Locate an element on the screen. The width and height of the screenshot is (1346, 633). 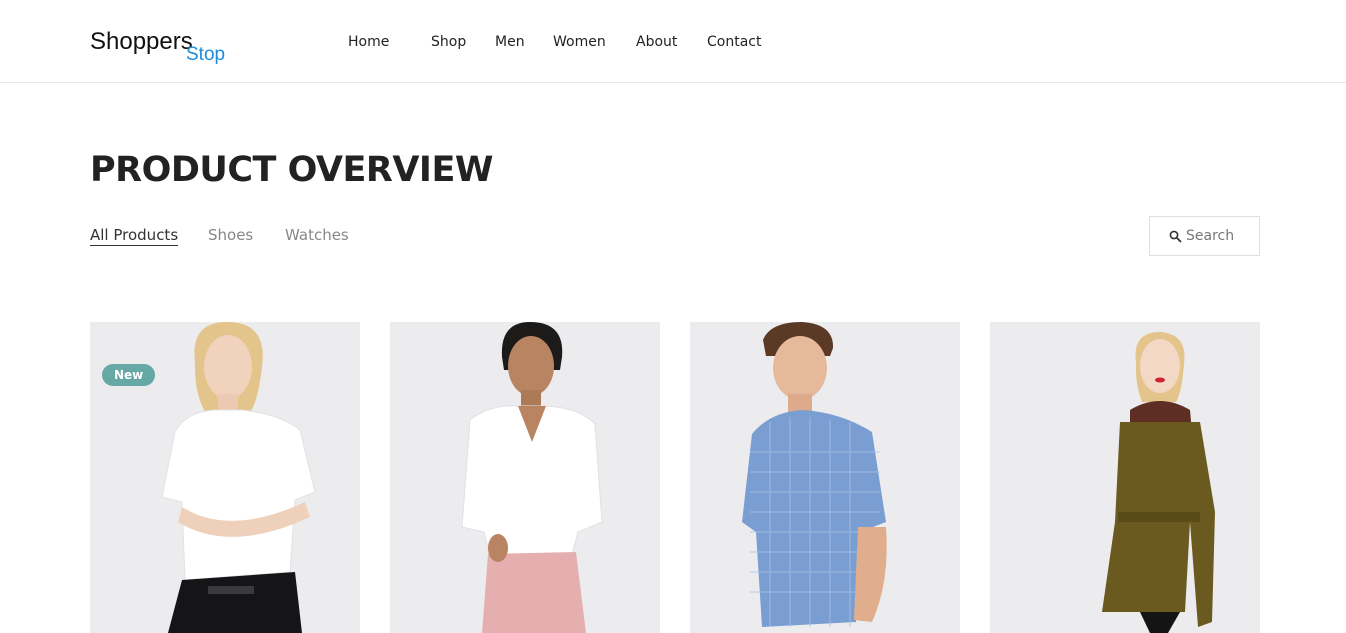
nav-contact: Contact is located at coordinates (734, 42).